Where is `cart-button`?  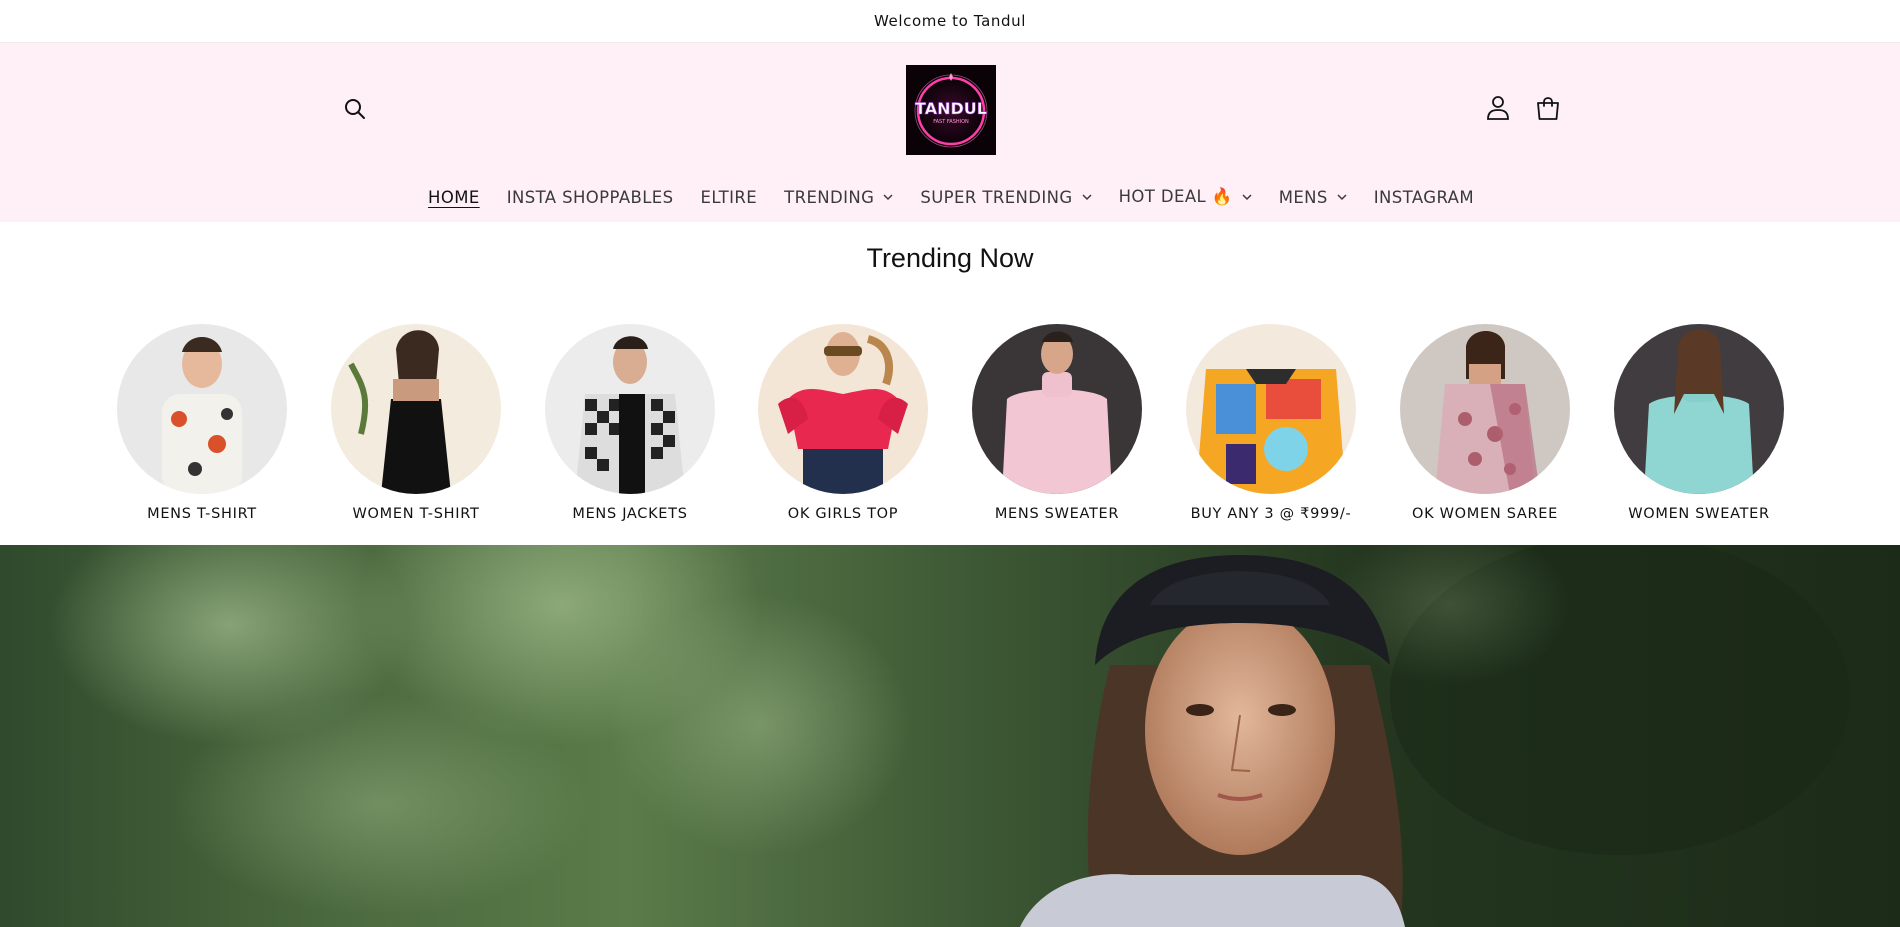
cart-button is located at coordinates (1548, 109).